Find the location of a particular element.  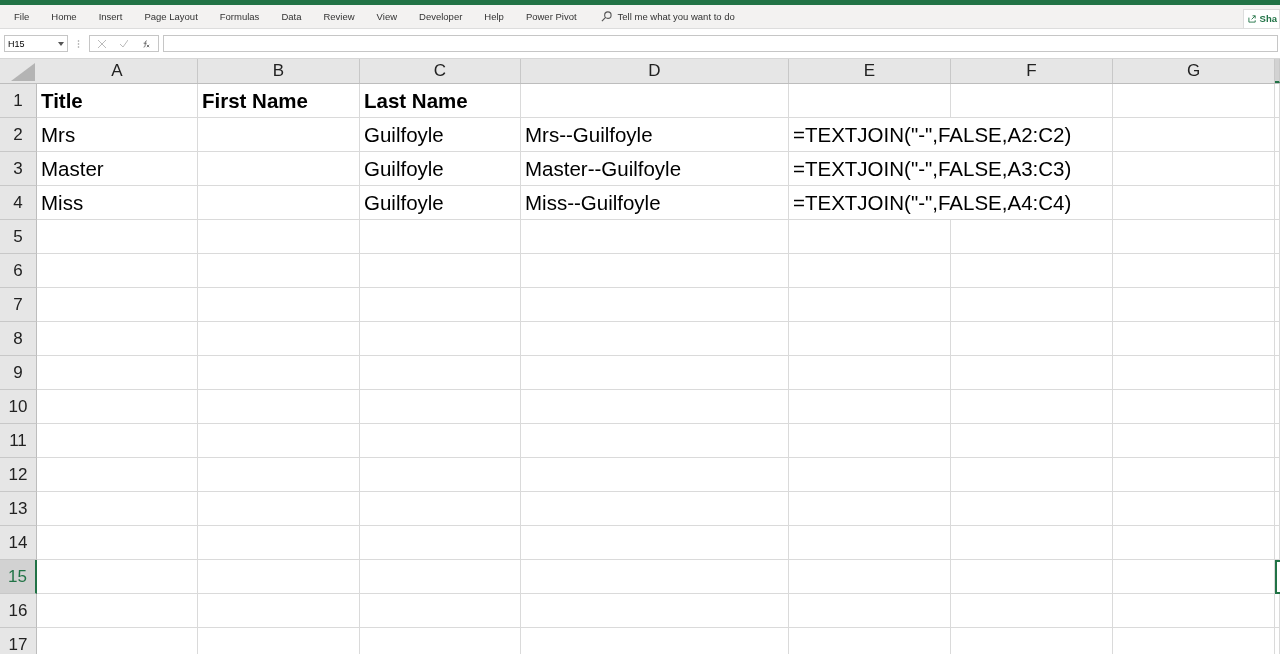

table-cell: =TEXTJOIN("-",FALSE,A3:C3) is located at coordinates (951, 169).